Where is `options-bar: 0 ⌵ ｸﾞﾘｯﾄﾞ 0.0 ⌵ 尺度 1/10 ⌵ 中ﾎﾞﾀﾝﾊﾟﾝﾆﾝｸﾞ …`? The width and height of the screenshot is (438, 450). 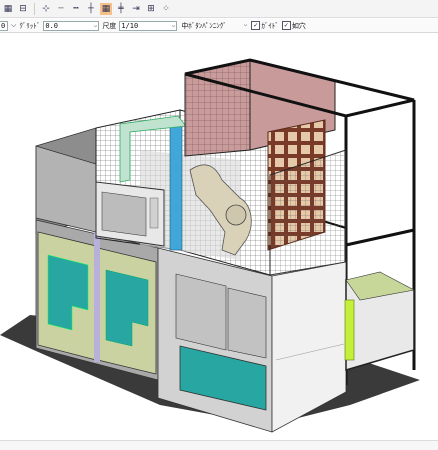 options-bar: 0 ⌵ ｸﾞﾘｯﾄﾞ 0.0 ⌵ 尺度 1/10 ⌵ 中ﾎﾞﾀﾝﾊﾟﾝﾆﾝｸﾞ … is located at coordinates (219, 26).